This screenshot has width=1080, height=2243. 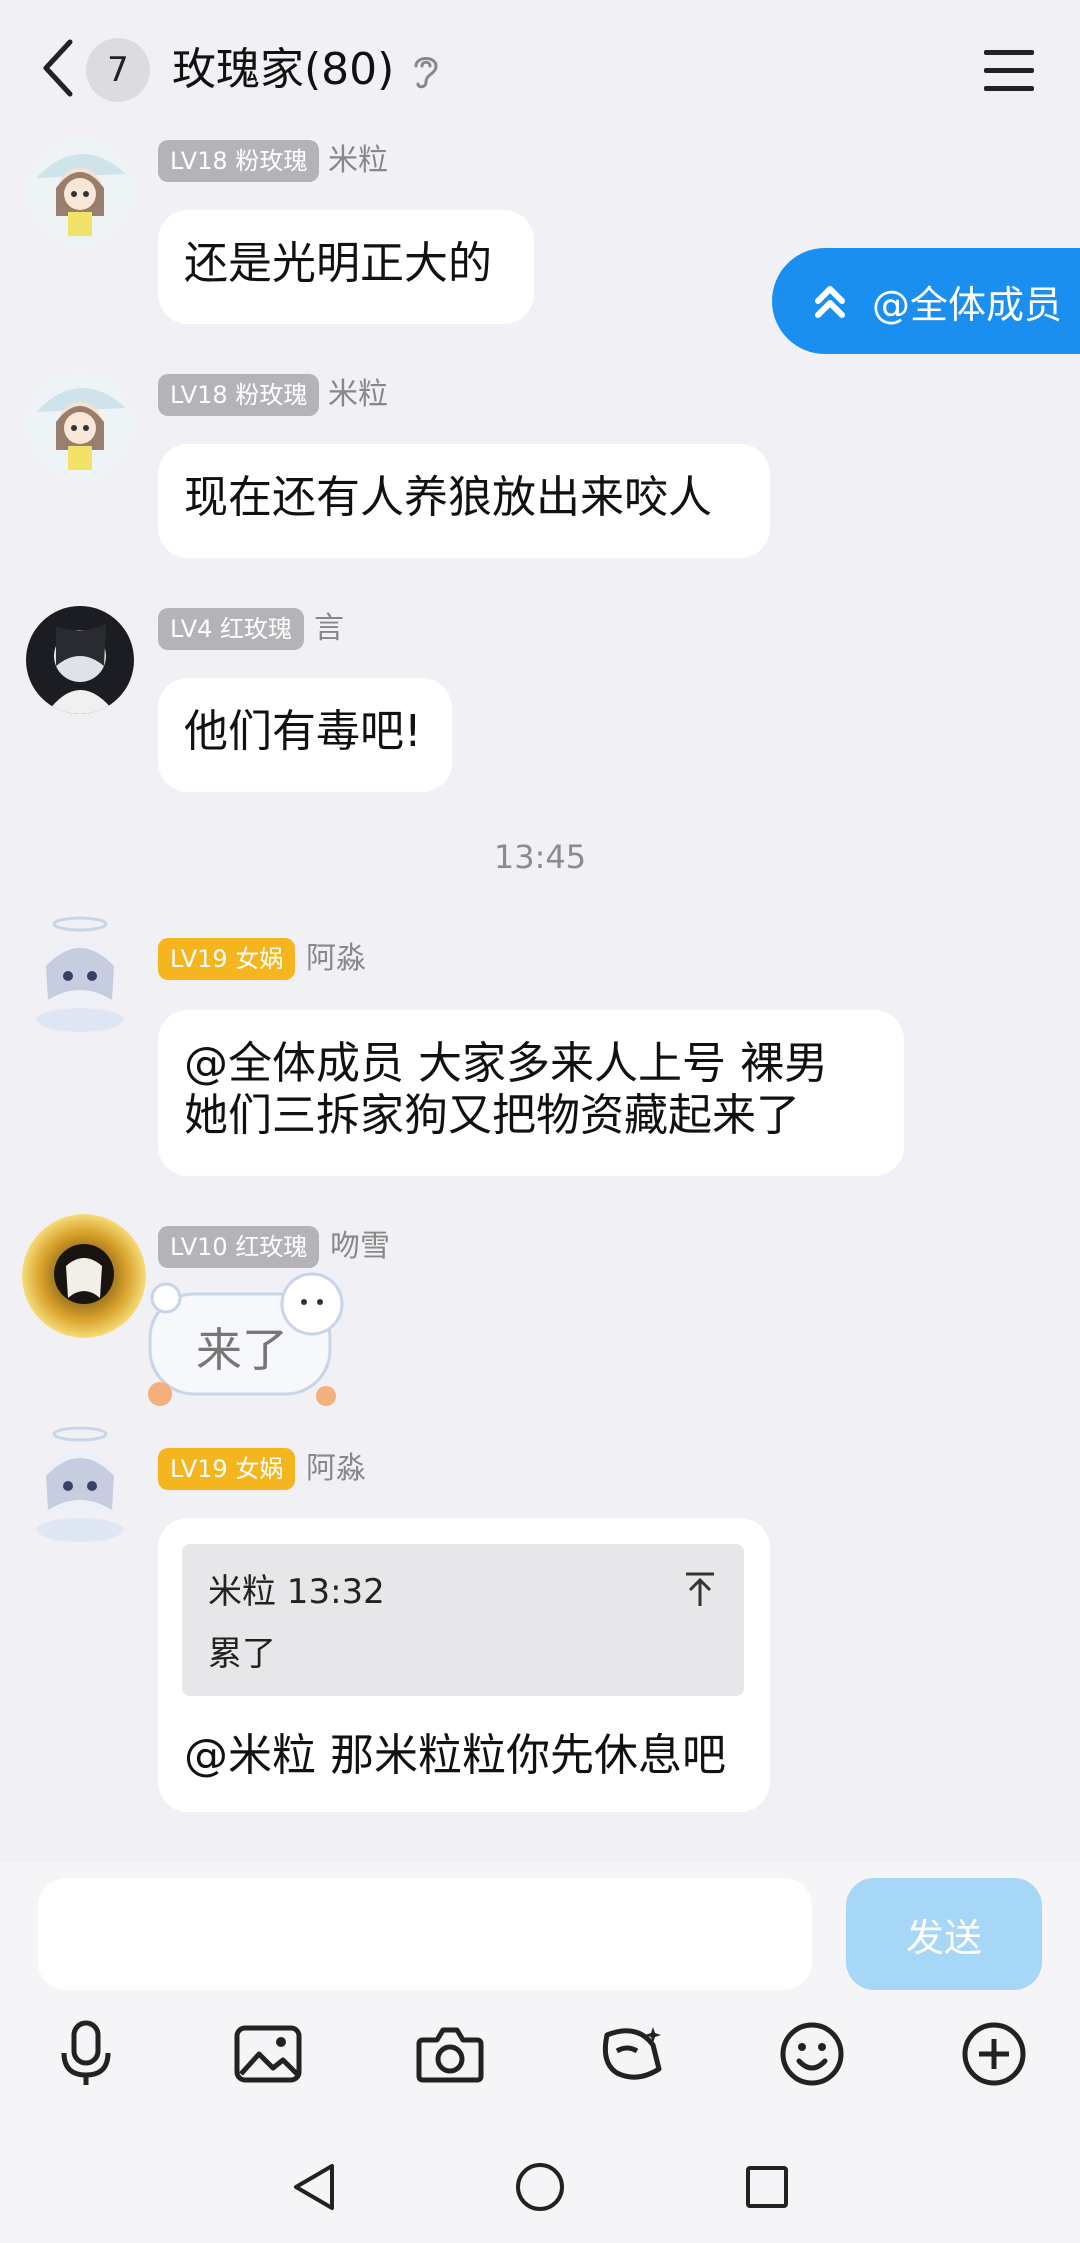 What do you see at coordinates (463, 1620) in the screenshot?
I see `quoted-message: 米粒 13:32 累了` at bounding box center [463, 1620].